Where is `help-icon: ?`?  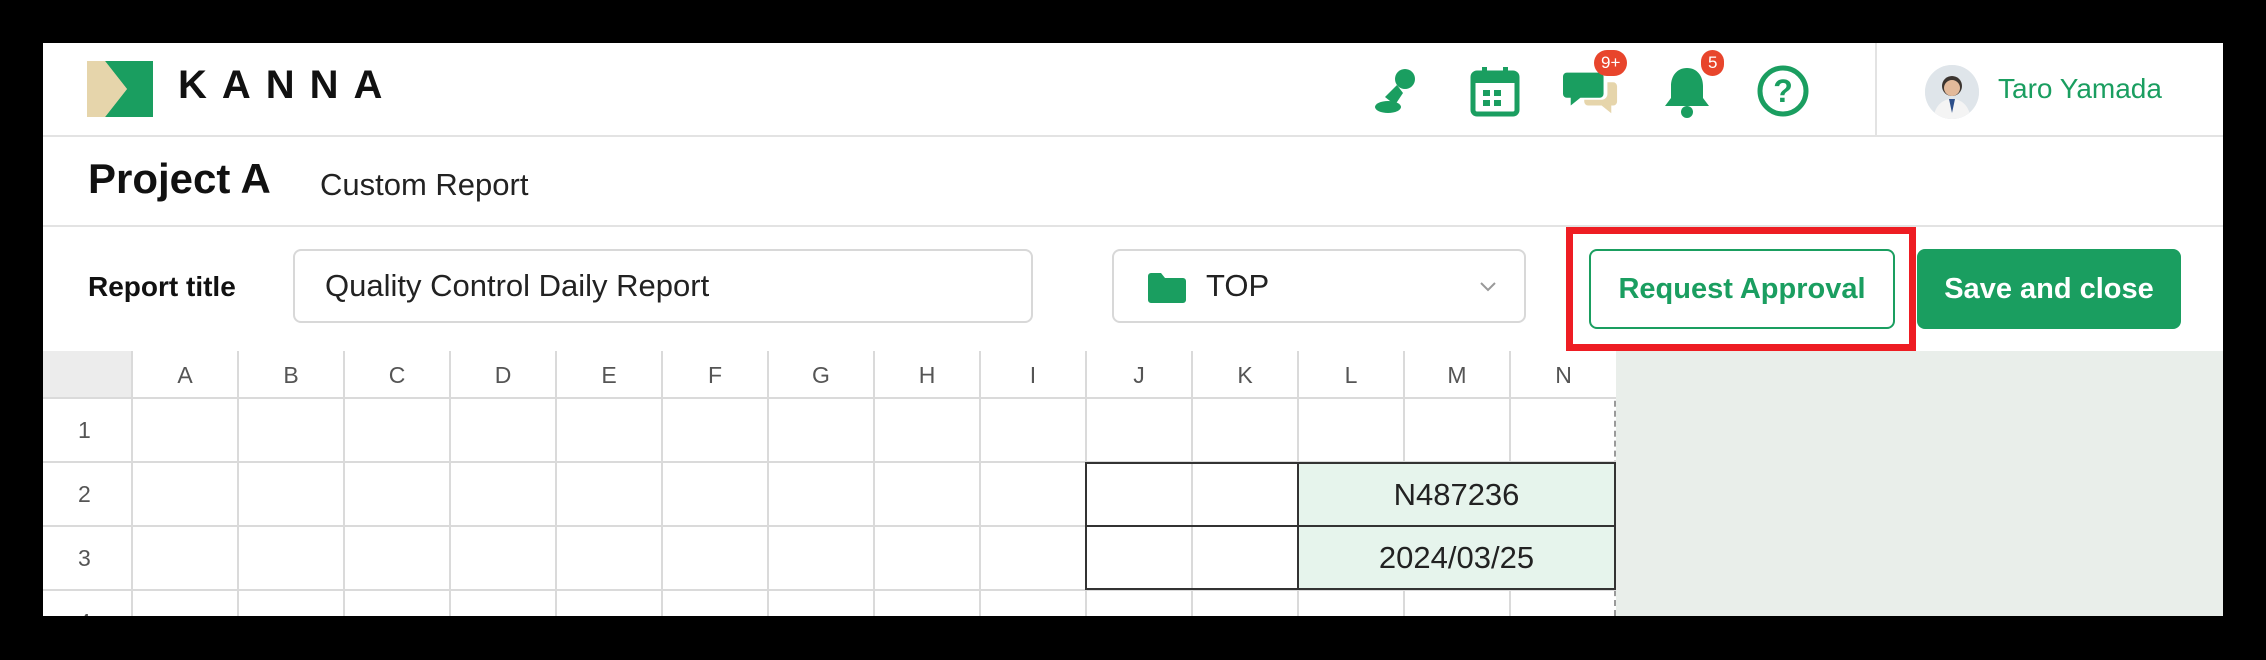
help-icon: ? is located at coordinates (1783, 91).